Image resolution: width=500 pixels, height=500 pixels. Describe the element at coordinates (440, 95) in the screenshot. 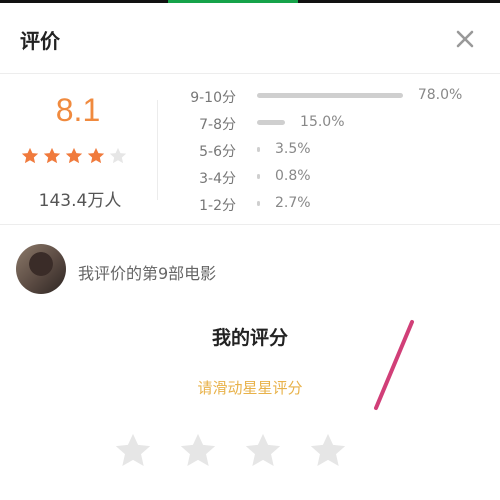

I see `distribution-value: 78.0%` at that location.